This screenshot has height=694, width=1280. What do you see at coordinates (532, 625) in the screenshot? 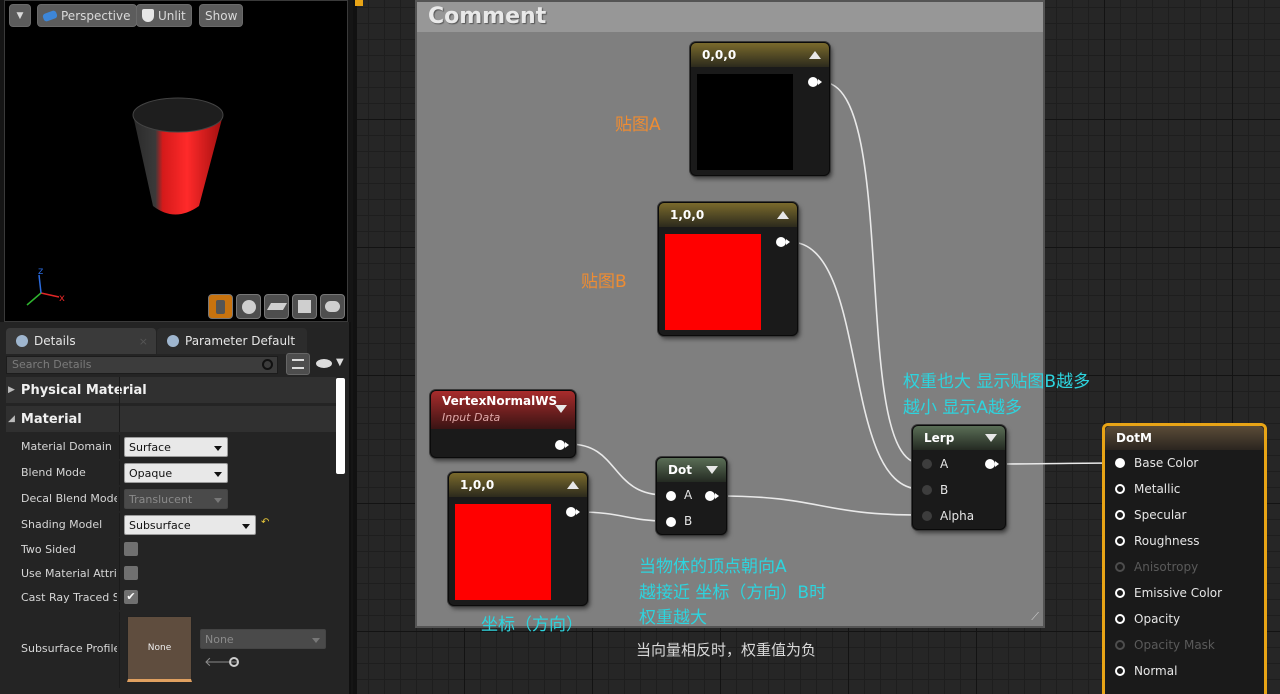
I see `annotation-coordinate: 坐标（方向）` at bounding box center [532, 625].